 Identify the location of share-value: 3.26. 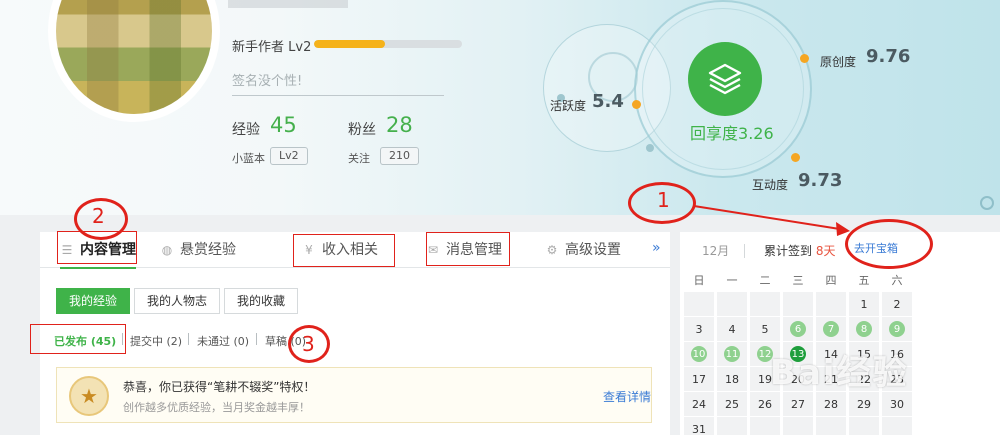
(756, 133).